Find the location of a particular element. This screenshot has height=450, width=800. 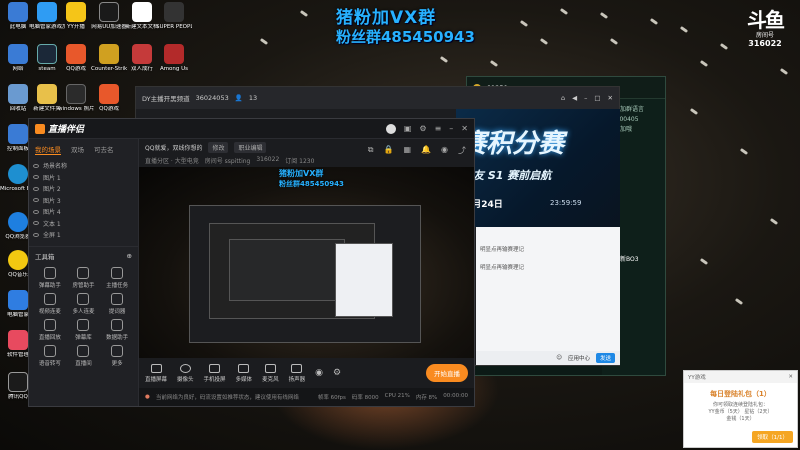

network-status: 当前网络为良好，码流设置如推荐状态，建议使用有线网络 is located at coordinates (227, 398).